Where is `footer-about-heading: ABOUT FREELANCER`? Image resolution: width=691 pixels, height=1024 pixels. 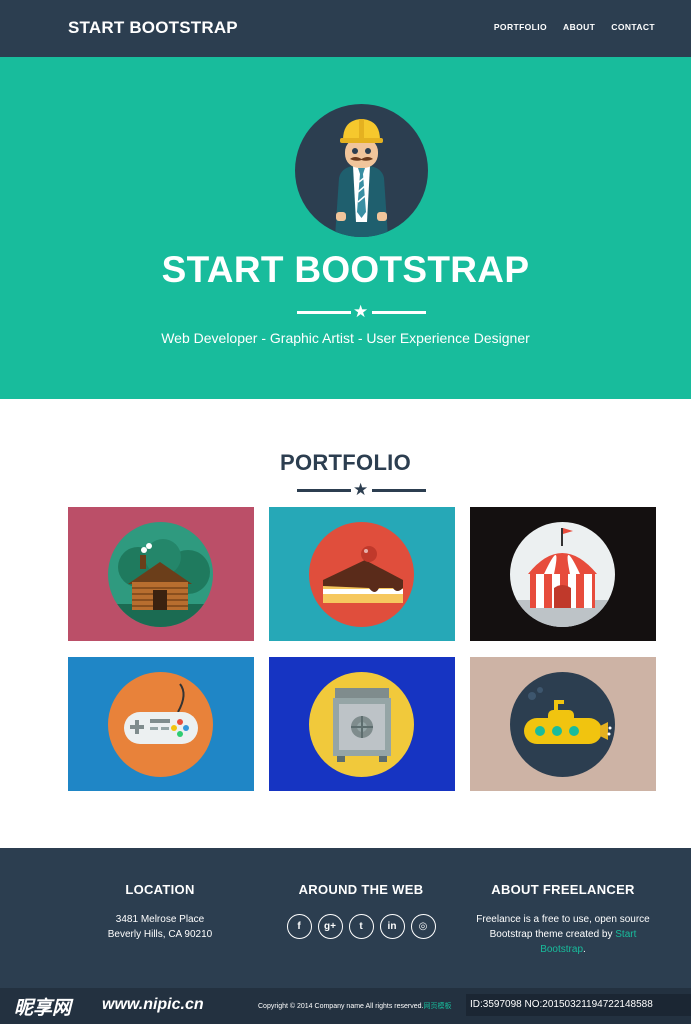
footer-about-heading: ABOUT FREELANCER is located at coordinates (563, 889).